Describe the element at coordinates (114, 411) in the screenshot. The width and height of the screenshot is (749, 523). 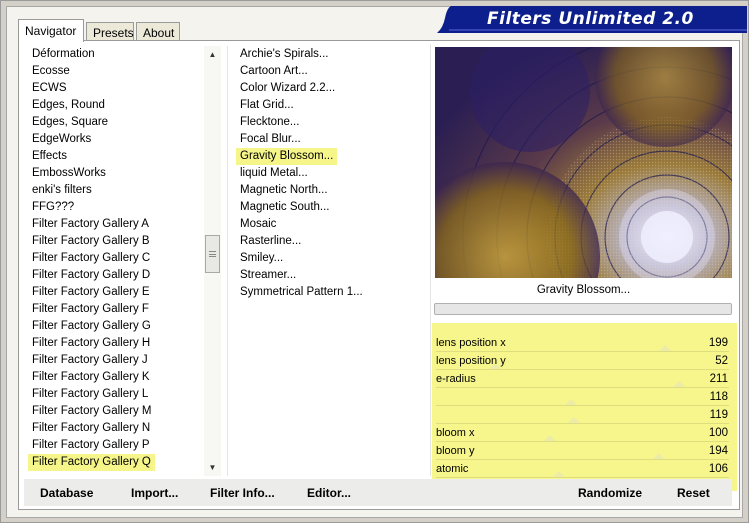
I see `category-item: Filter Factory Gallery M` at that location.